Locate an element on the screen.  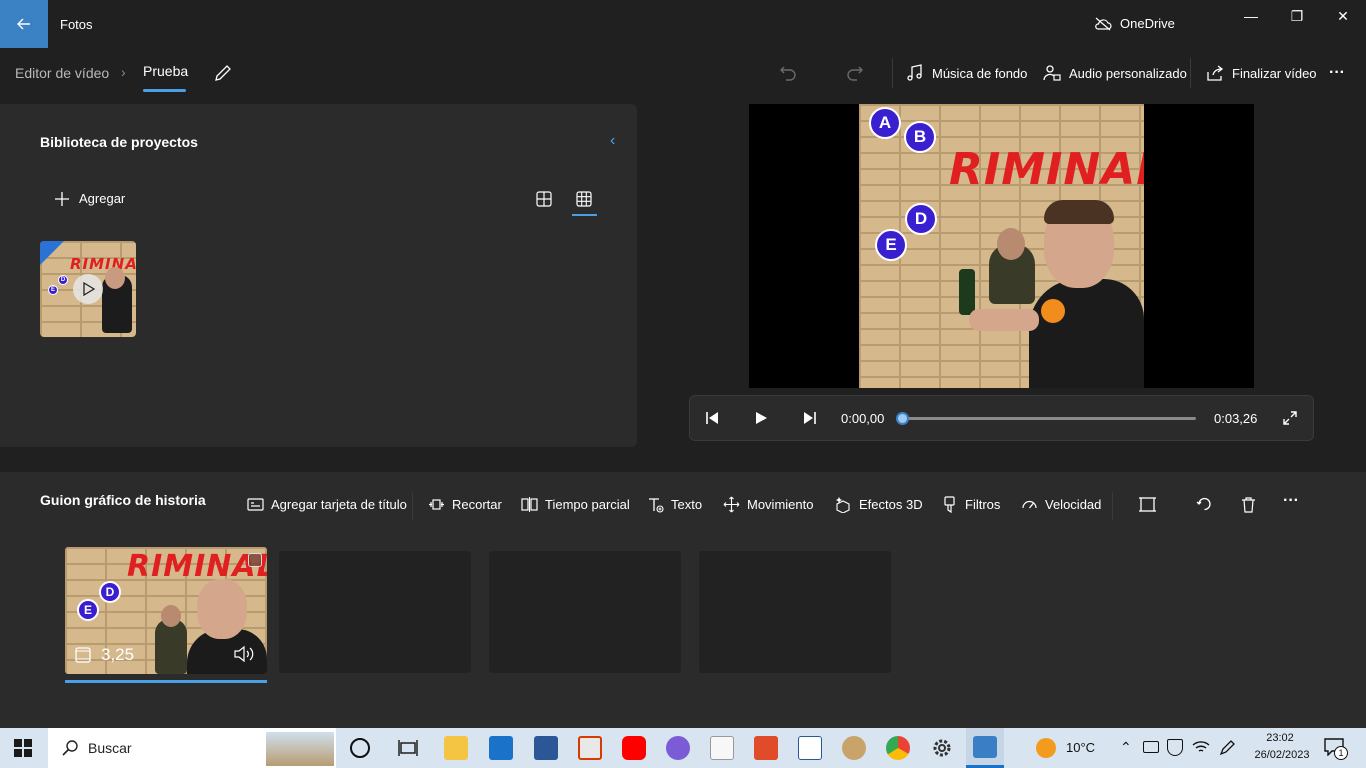
library-media-thumbnail: RIMINAL D E is located at coordinates (88, 289).